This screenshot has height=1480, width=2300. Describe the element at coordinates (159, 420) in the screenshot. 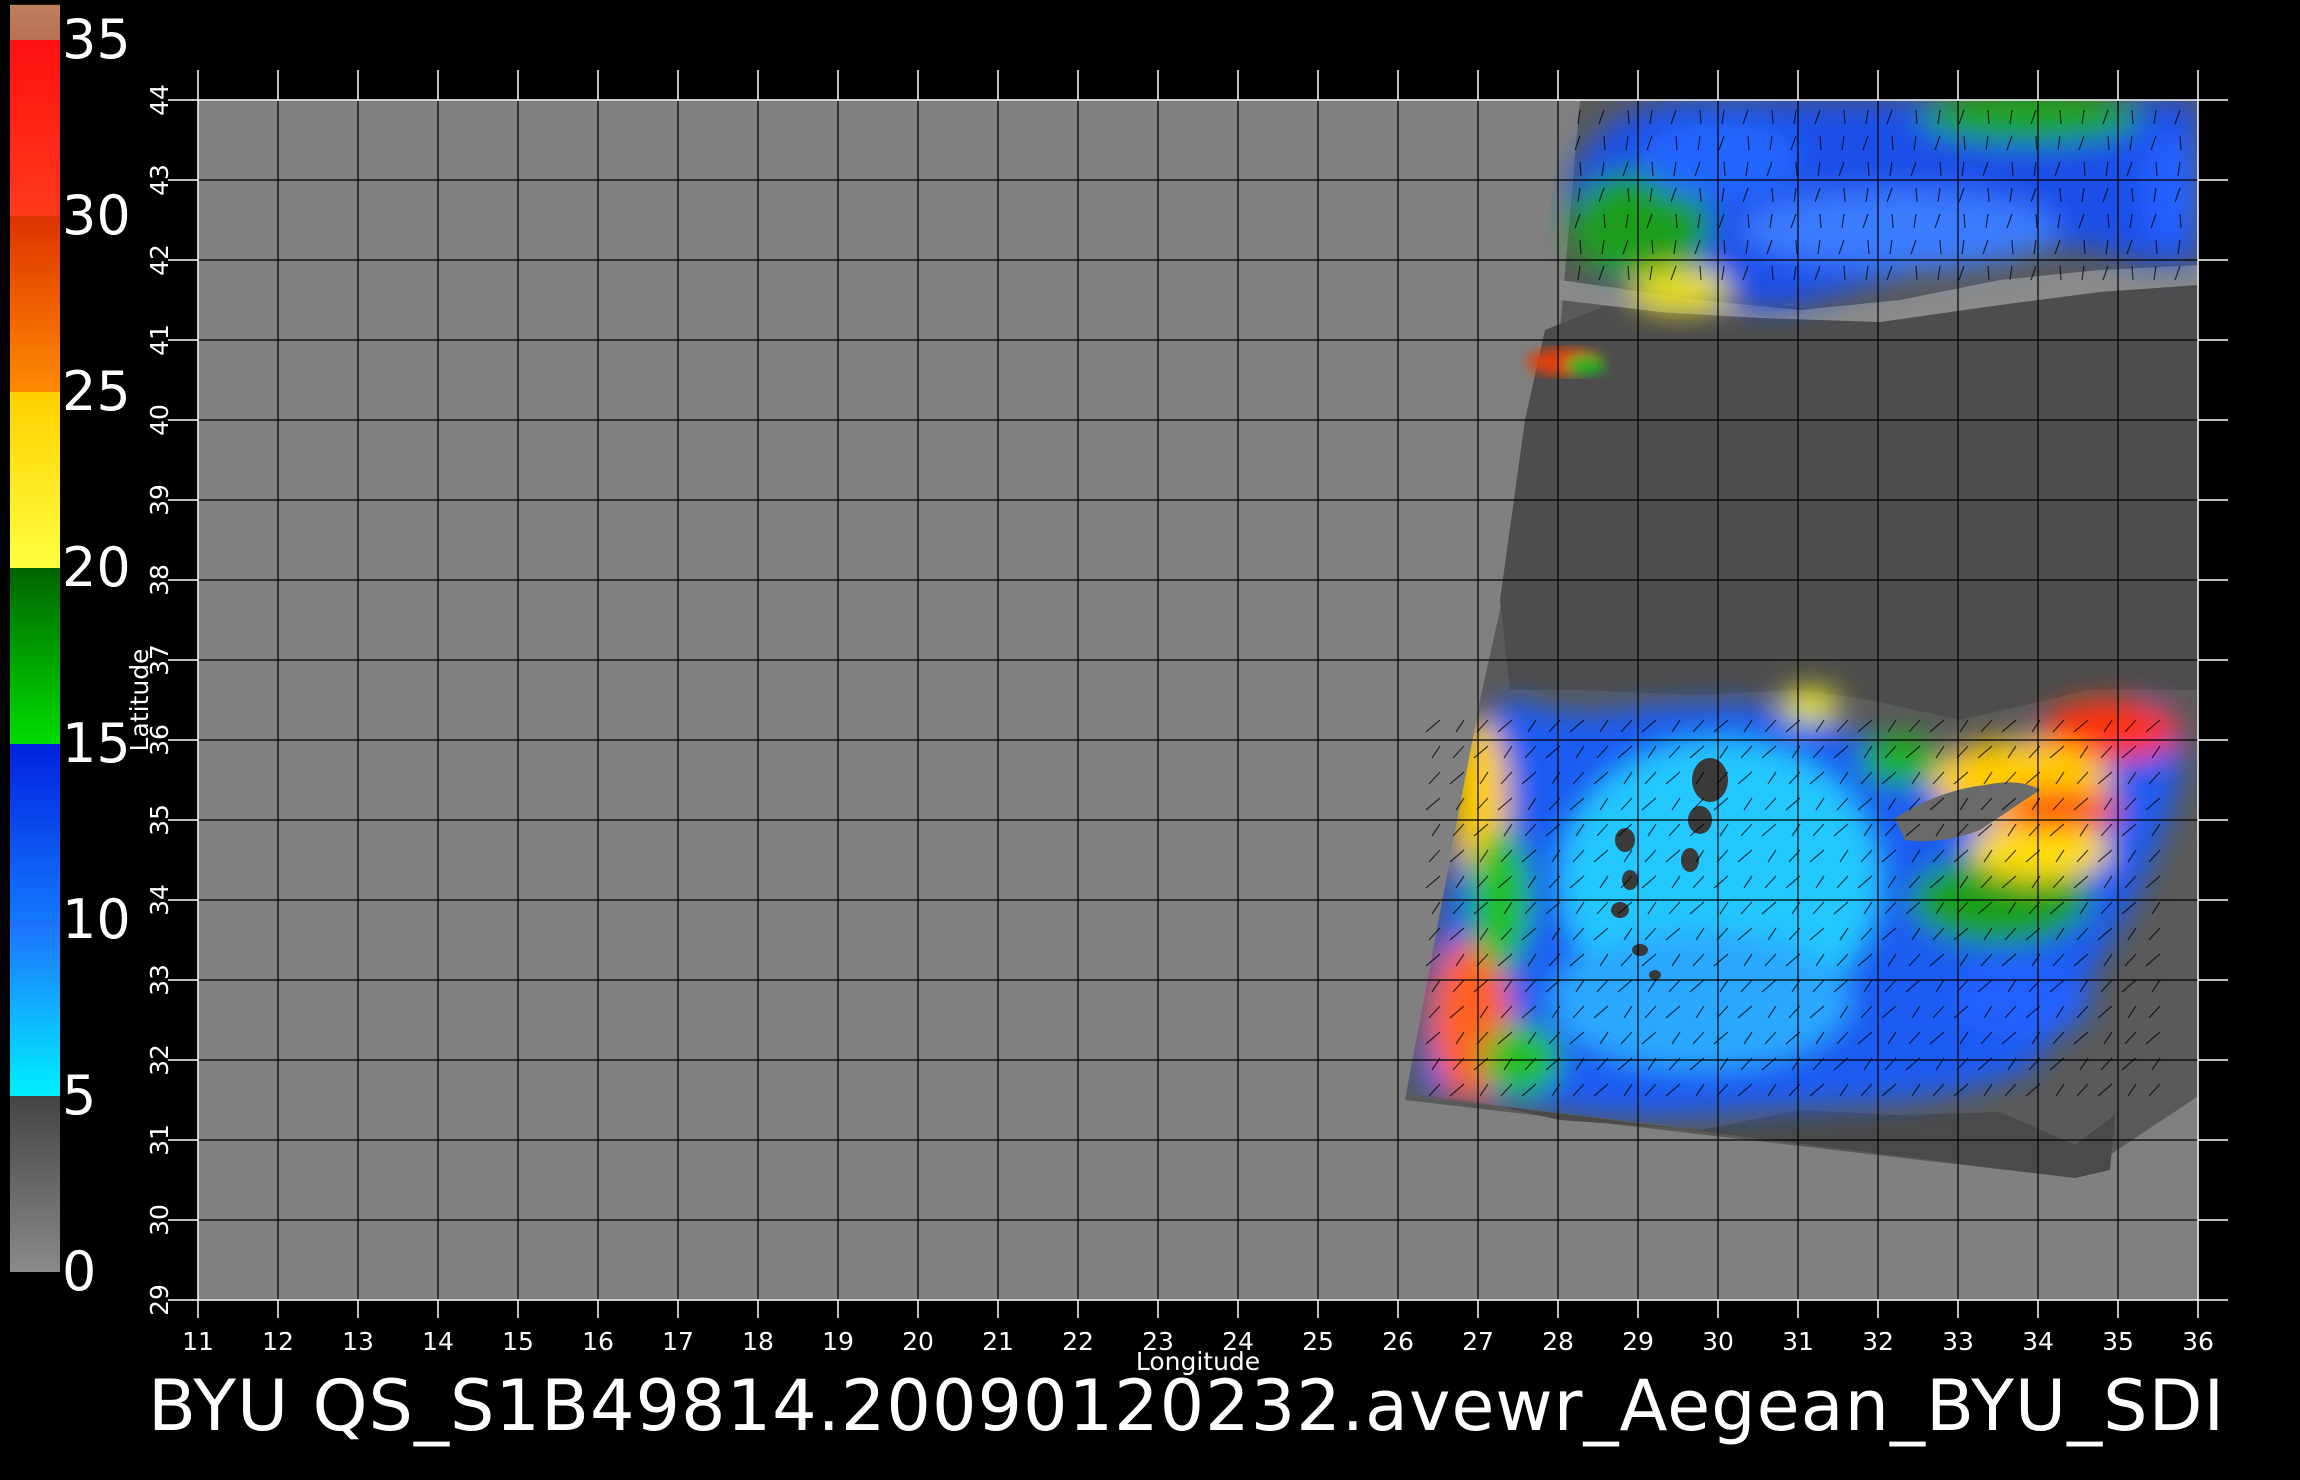

I see `latitude-tick-label: 40` at that location.